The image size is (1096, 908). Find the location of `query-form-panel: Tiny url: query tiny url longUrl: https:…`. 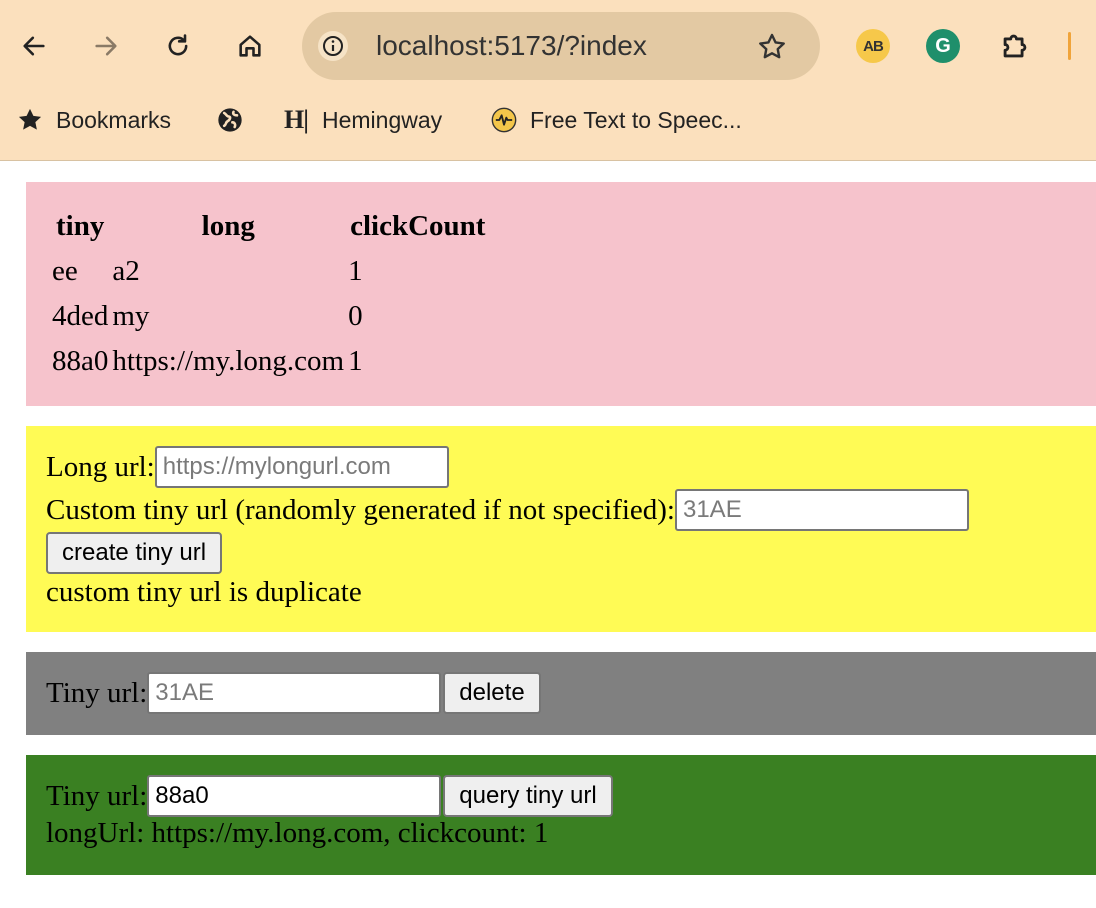

query-form-panel: Tiny url: query tiny url longUrl: https:… is located at coordinates (561, 815).